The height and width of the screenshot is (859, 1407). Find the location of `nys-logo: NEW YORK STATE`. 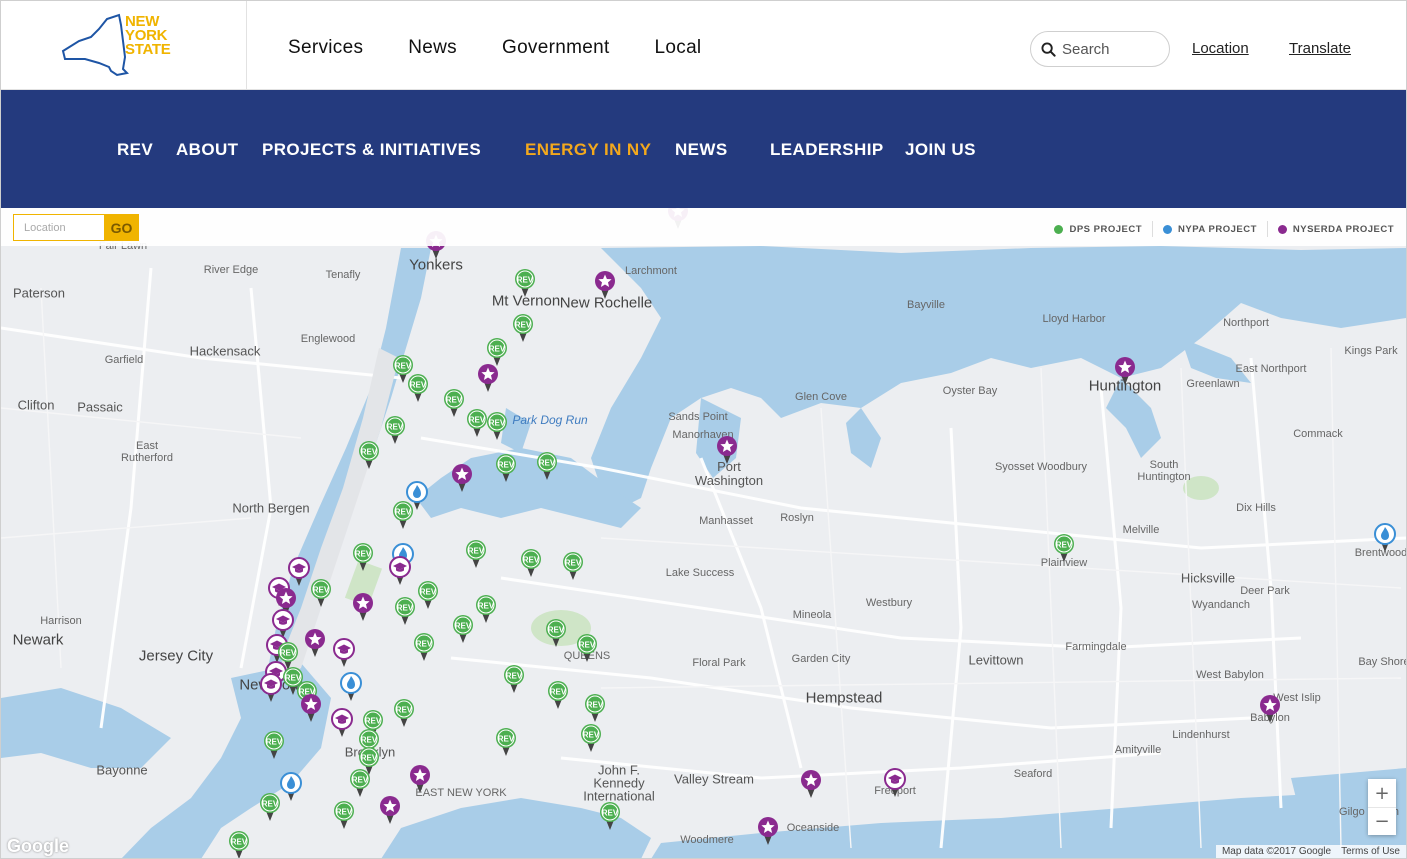

nys-logo: NEW YORK STATE is located at coordinates (124, 45).